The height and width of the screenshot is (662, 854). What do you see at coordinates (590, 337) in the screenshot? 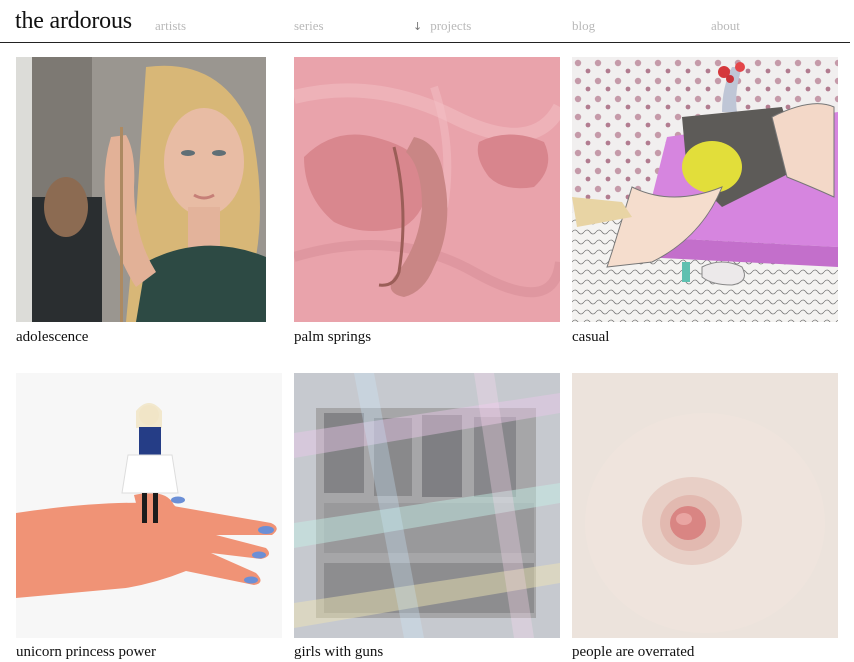
I see `gallery-caption: casual` at bounding box center [590, 337].